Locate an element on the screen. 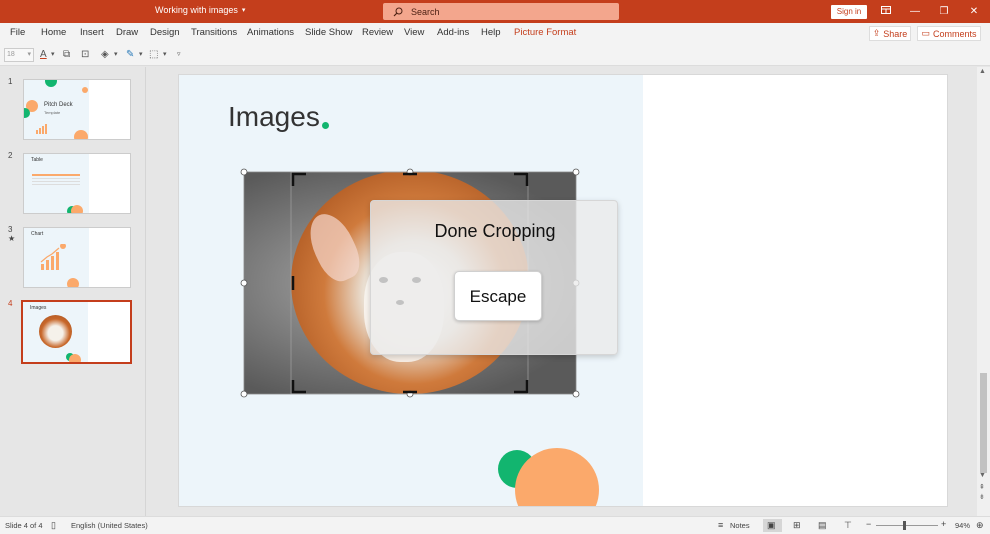  share-label: Share is located at coordinates (895, 33).